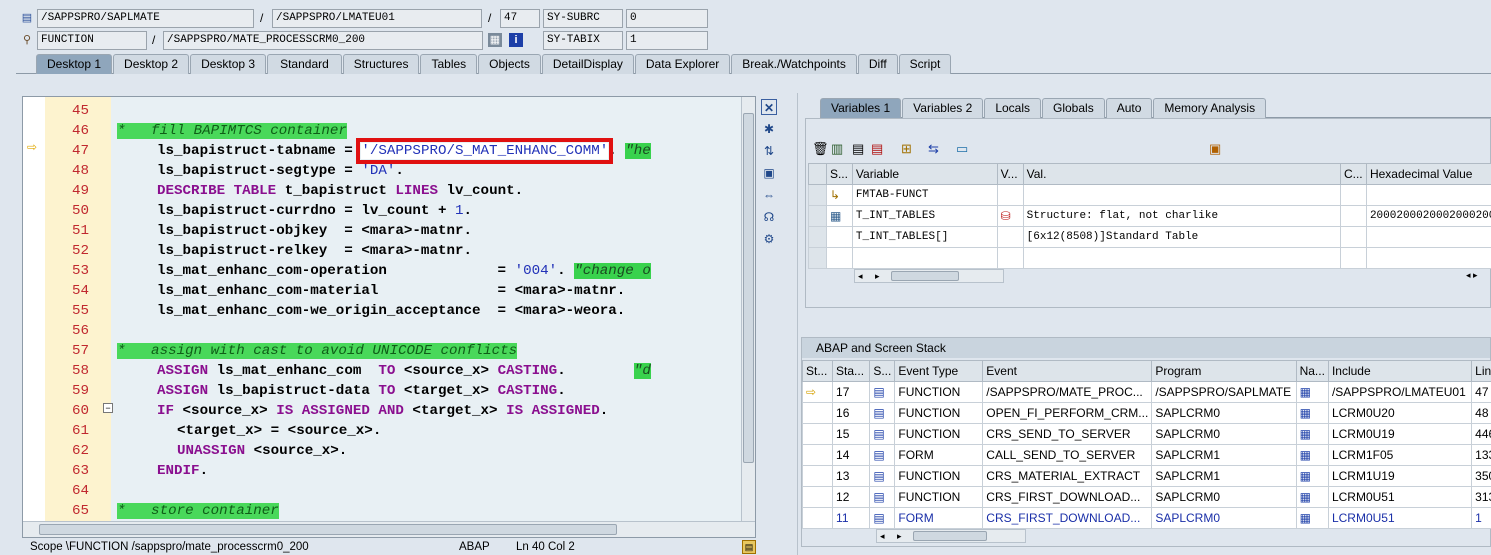 Image resolution: width=1491 pixels, height=555 pixels. Describe the element at coordinates (383, 511) in the screenshot. I see `code-line: 65 * store container` at that location.